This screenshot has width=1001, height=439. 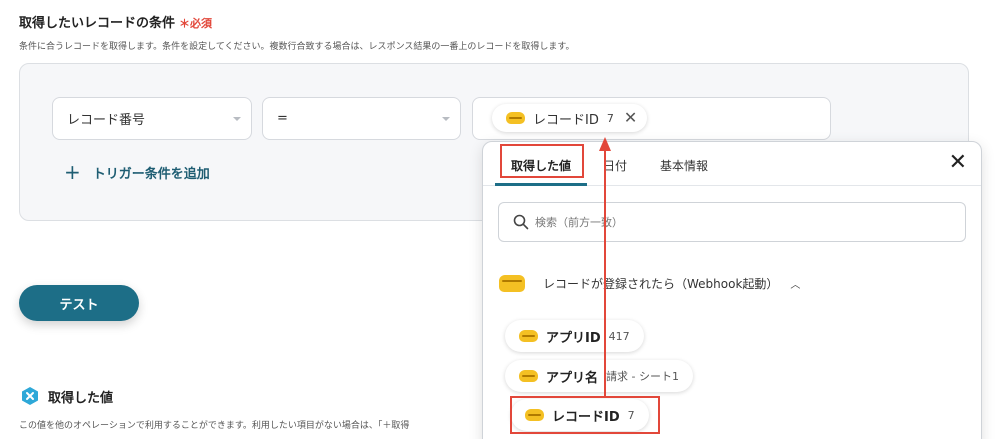 What do you see at coordinates (661, 284) in the screenshot?
I see `trigger-group-label: レコードが登録されたら（Webhook起動）` at bounding box center [661, 284].